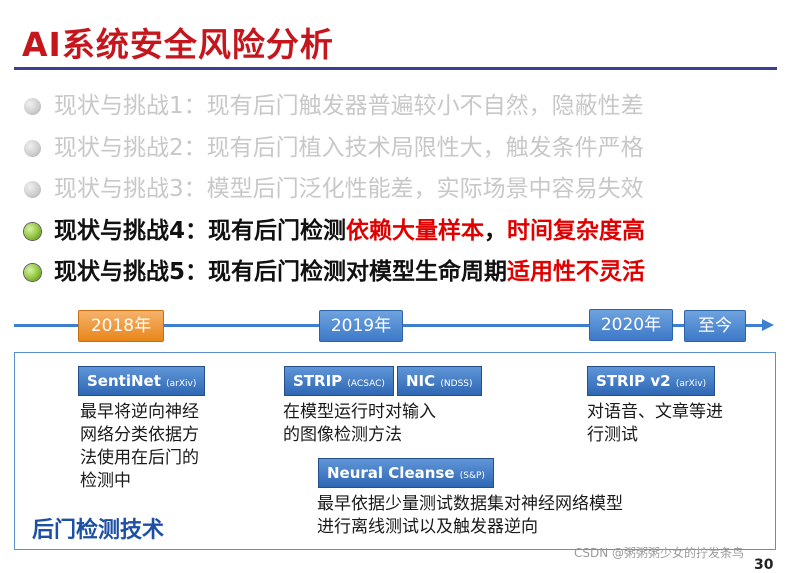 The width and height of the screenshot is (791, 573). I want to click on challenge-item-4: 现状与挑战4：现有后门检测依赖大量样本，时间复杂度高, so click(333, 232).